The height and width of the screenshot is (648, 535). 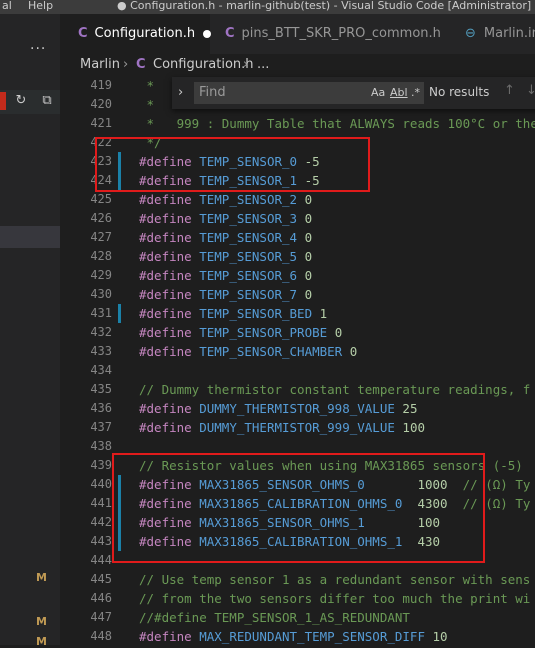 I want to click on macro-name: TEMP_SENSOR_BED, so click(x=256, y=313).